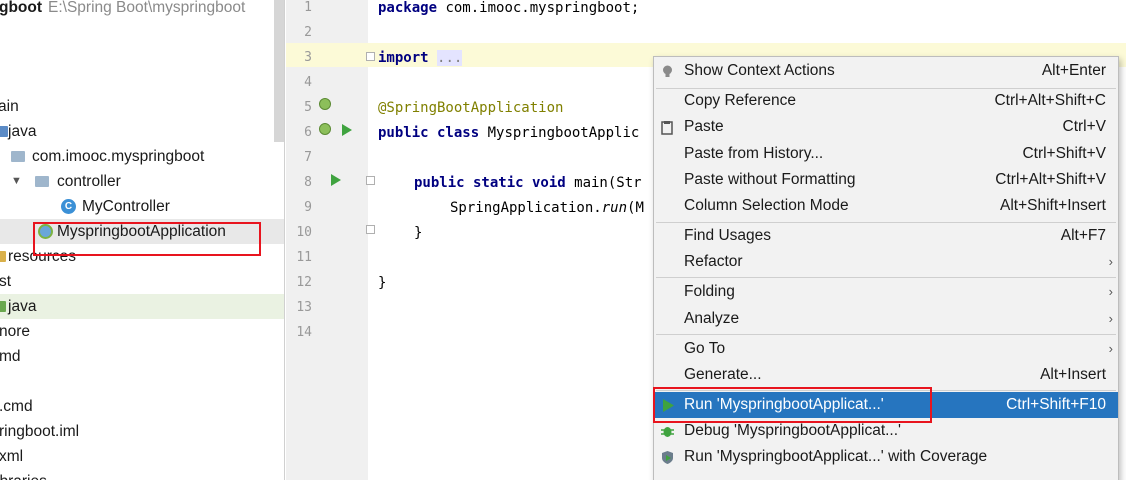  I want to click on menu-item-refactor: Refactor ›, so click(886, 262).